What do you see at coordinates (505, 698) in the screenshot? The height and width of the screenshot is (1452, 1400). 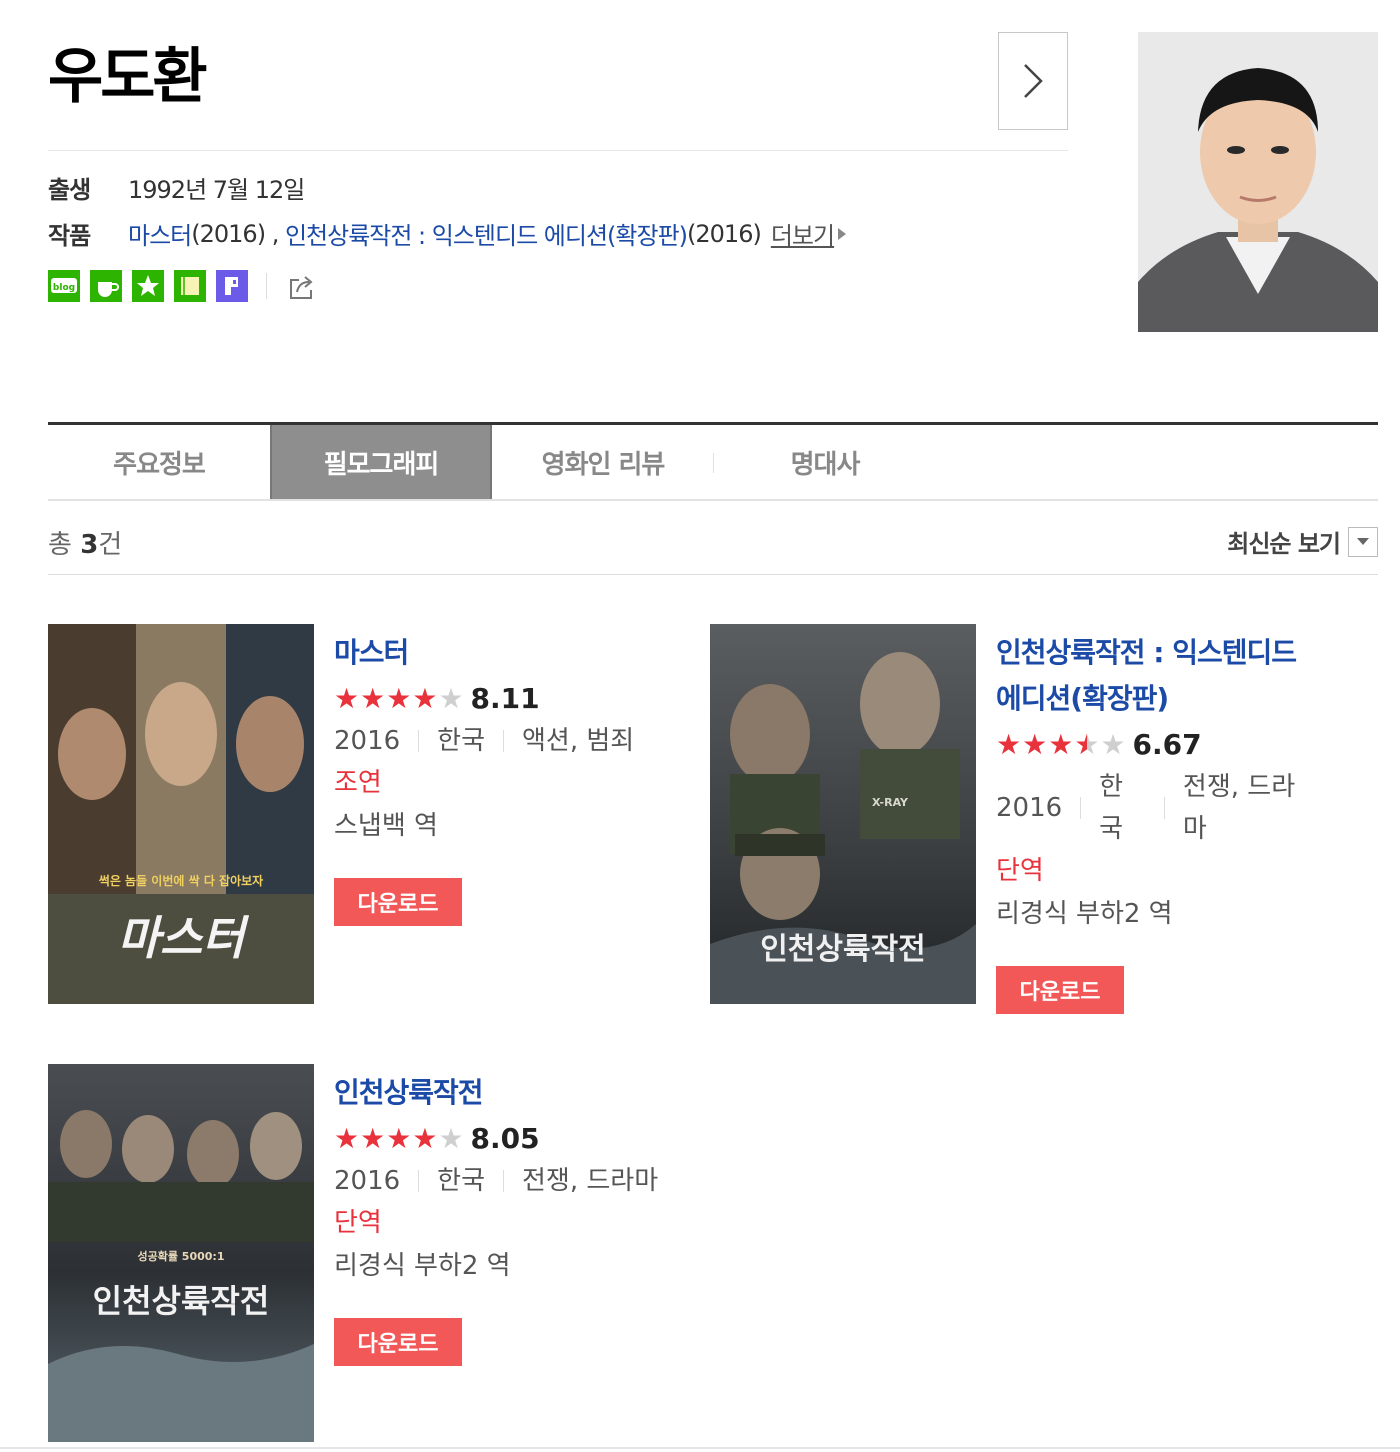 I see `rating-score: 8.11` at bounding box center [505, 698].